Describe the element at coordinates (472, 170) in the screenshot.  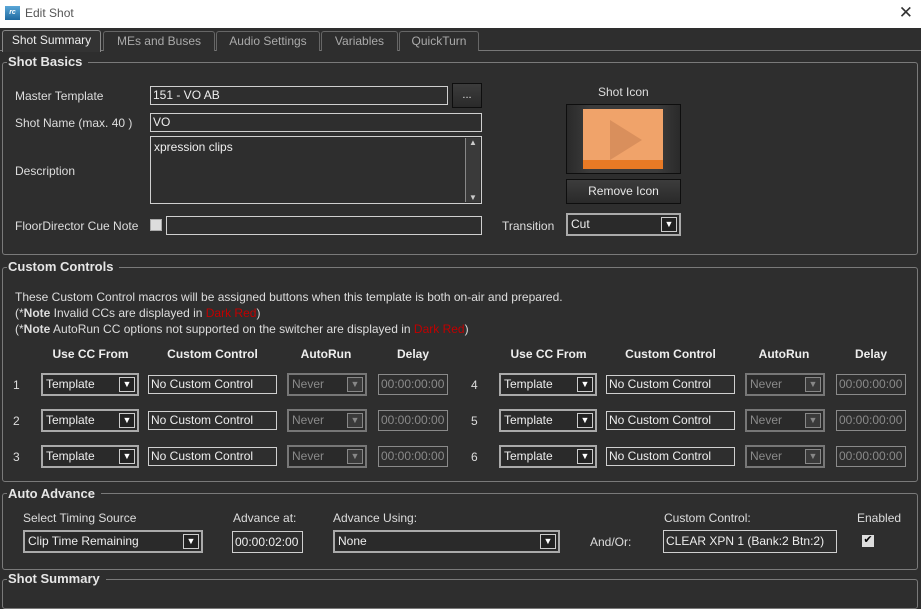
I see `description-scrollbar: ▲ ▼` at that location.